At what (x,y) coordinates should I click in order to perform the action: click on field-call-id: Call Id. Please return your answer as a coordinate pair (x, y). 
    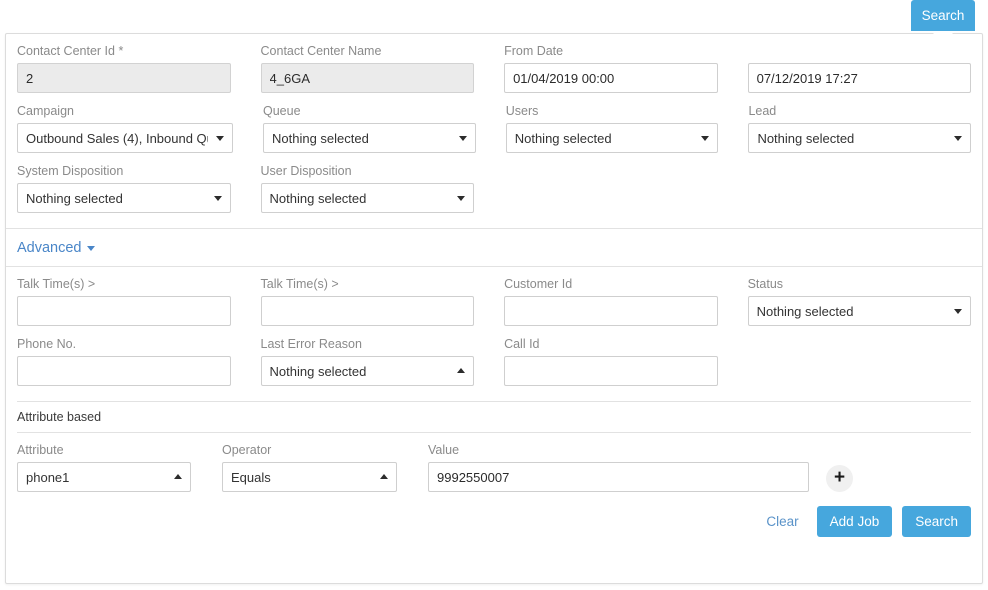
    Looking at the image, I should click on (626, 367).